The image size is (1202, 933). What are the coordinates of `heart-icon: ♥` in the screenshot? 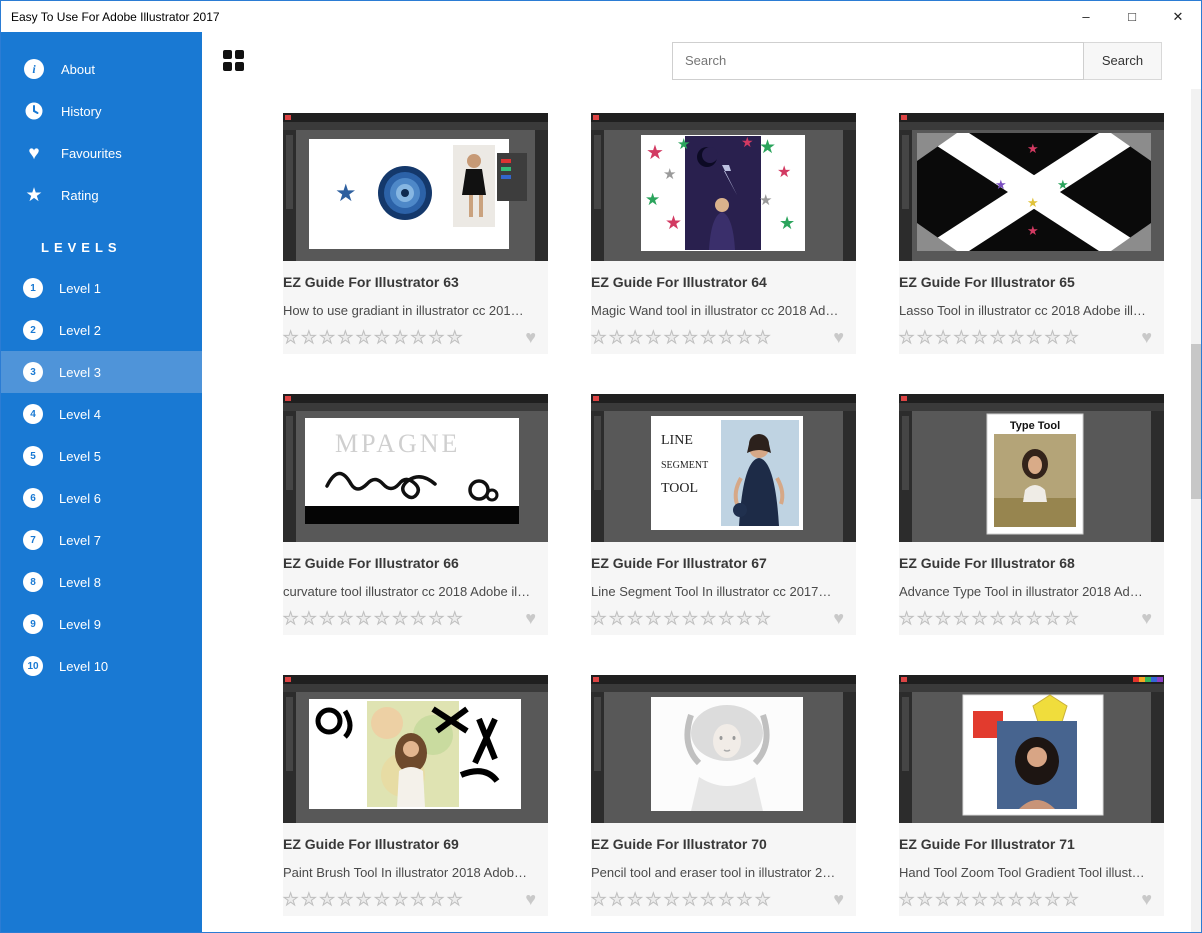 It's located at (34, 153).